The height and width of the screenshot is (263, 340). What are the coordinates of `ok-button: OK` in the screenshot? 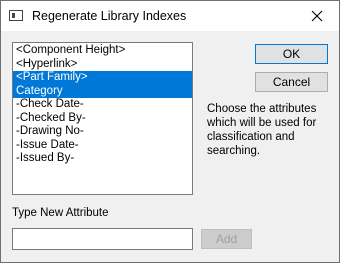 It's located at (291, 54).